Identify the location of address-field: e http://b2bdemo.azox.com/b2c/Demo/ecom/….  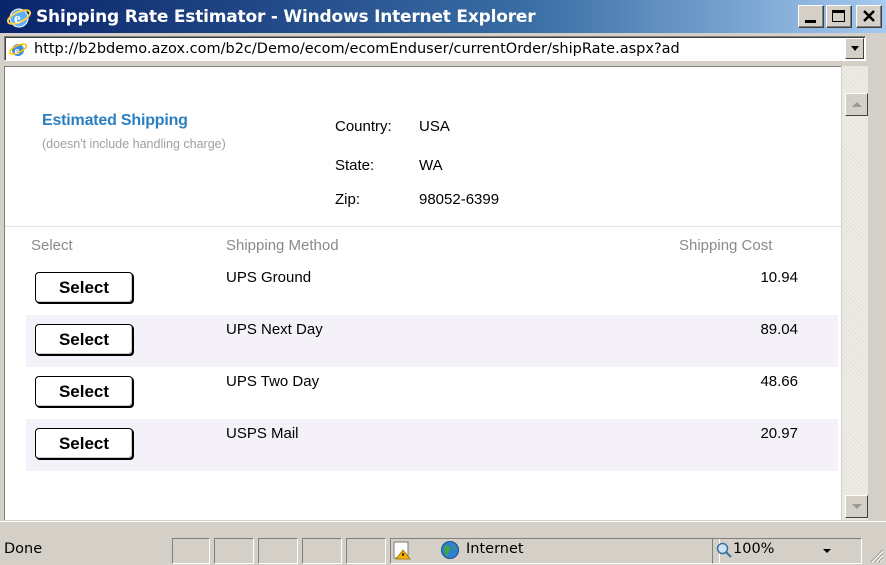
(435, 48).